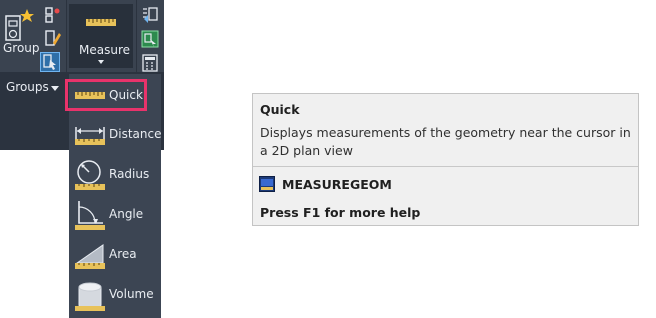 This screenshot has height=318, width=656. I want to click on quick-select-icon, so click(150, 39).